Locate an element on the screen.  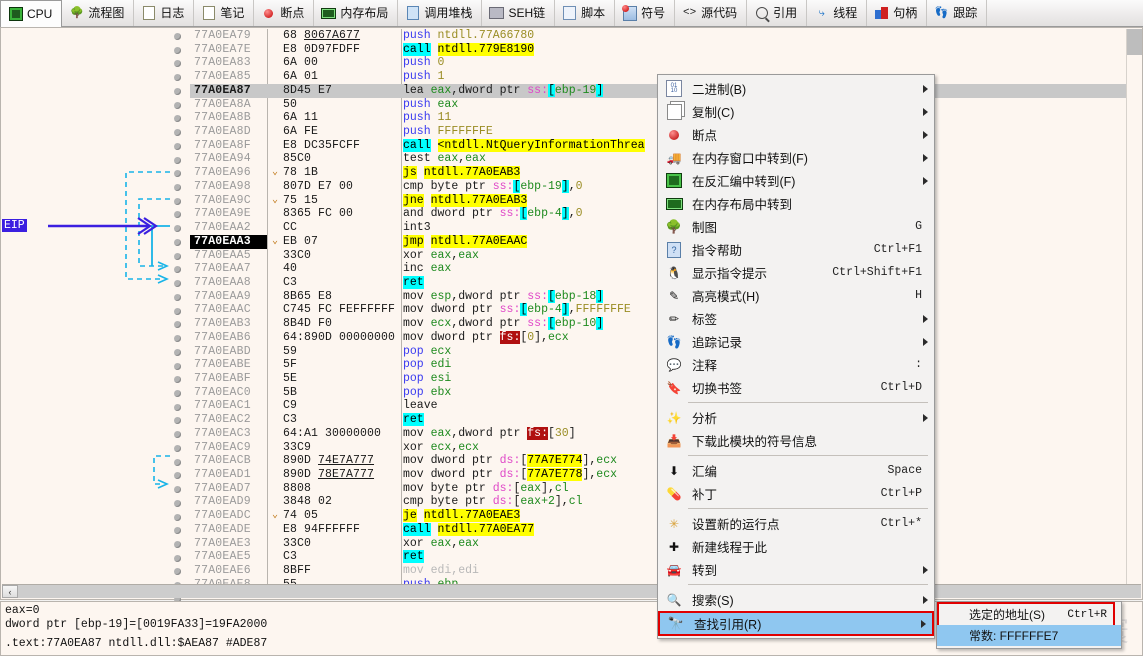
menu-item-shortcut: H is located at coordinates (918, 295).